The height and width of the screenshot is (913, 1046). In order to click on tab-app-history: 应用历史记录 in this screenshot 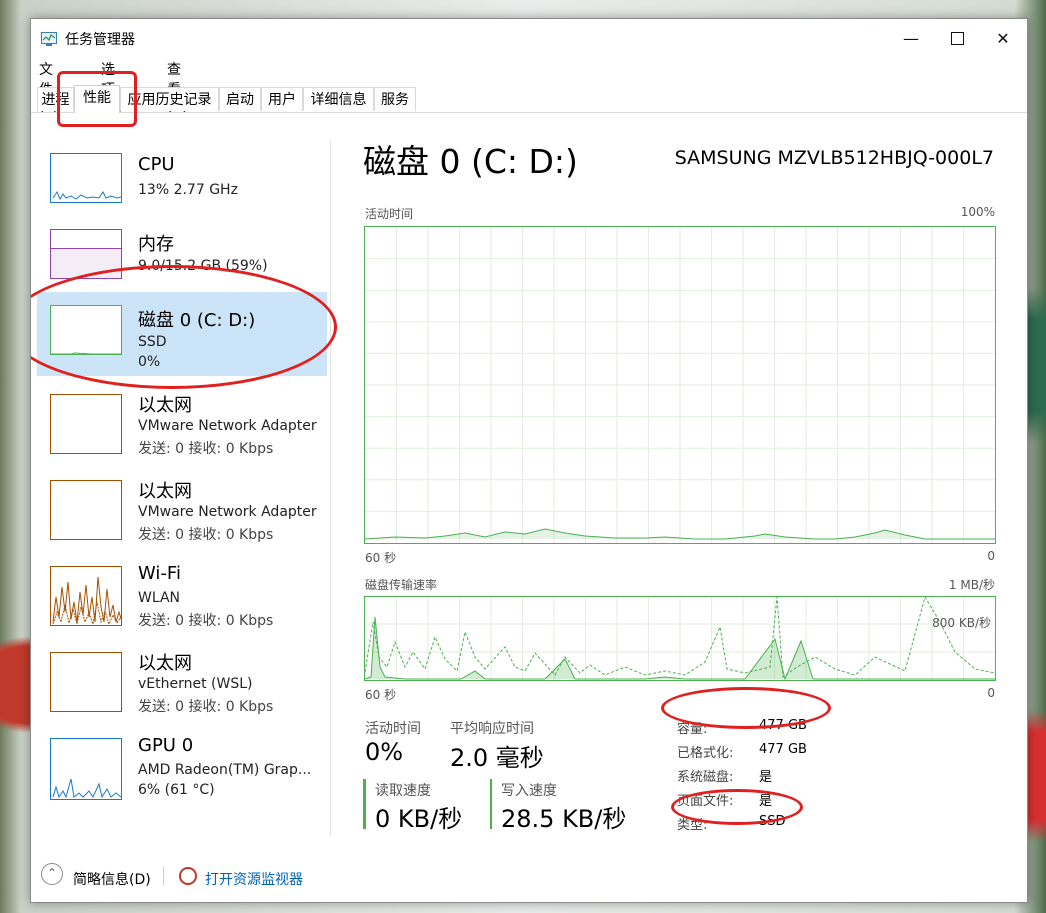, I will do `click(169, 99)`.